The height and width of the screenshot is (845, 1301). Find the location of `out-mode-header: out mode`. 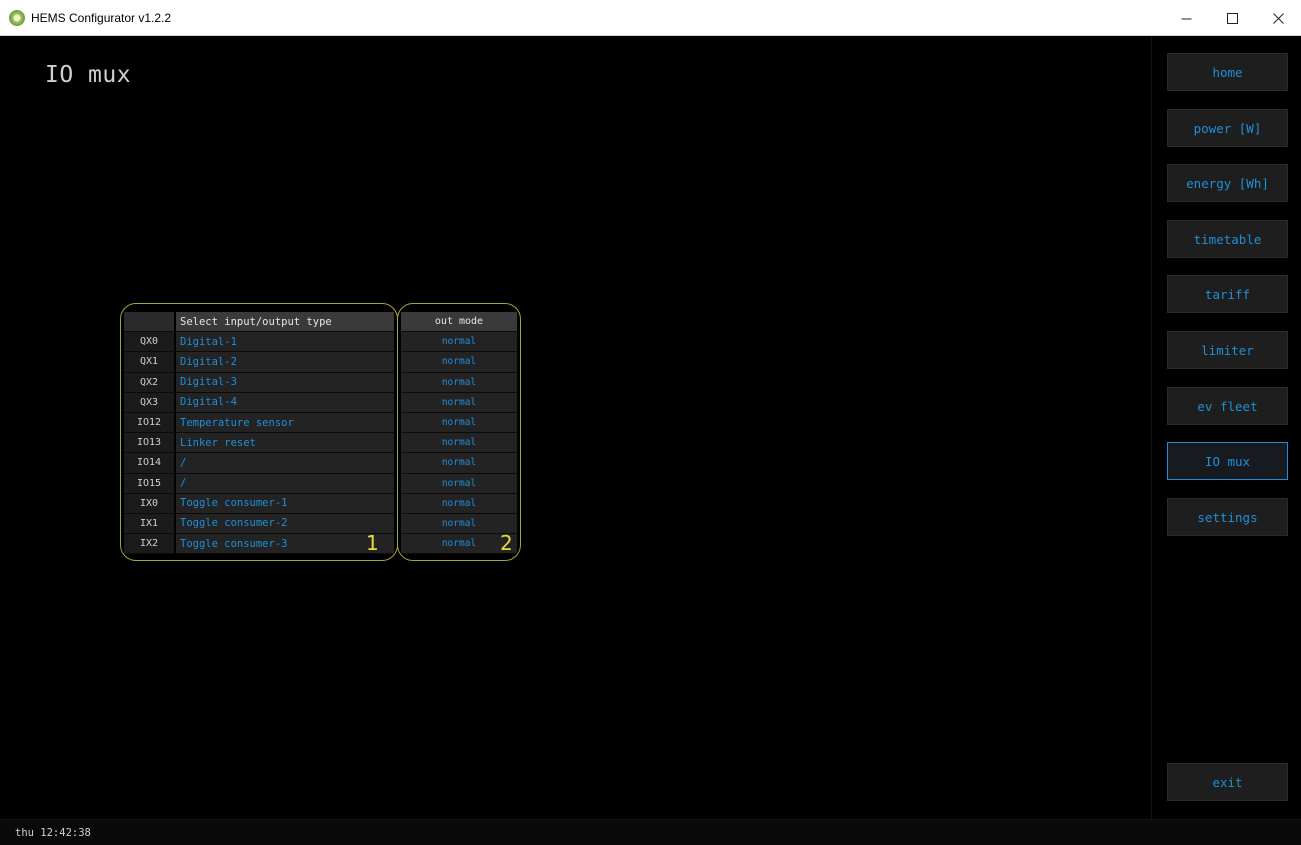

out-mode-header: out mode is located at coordinates (459, 322).